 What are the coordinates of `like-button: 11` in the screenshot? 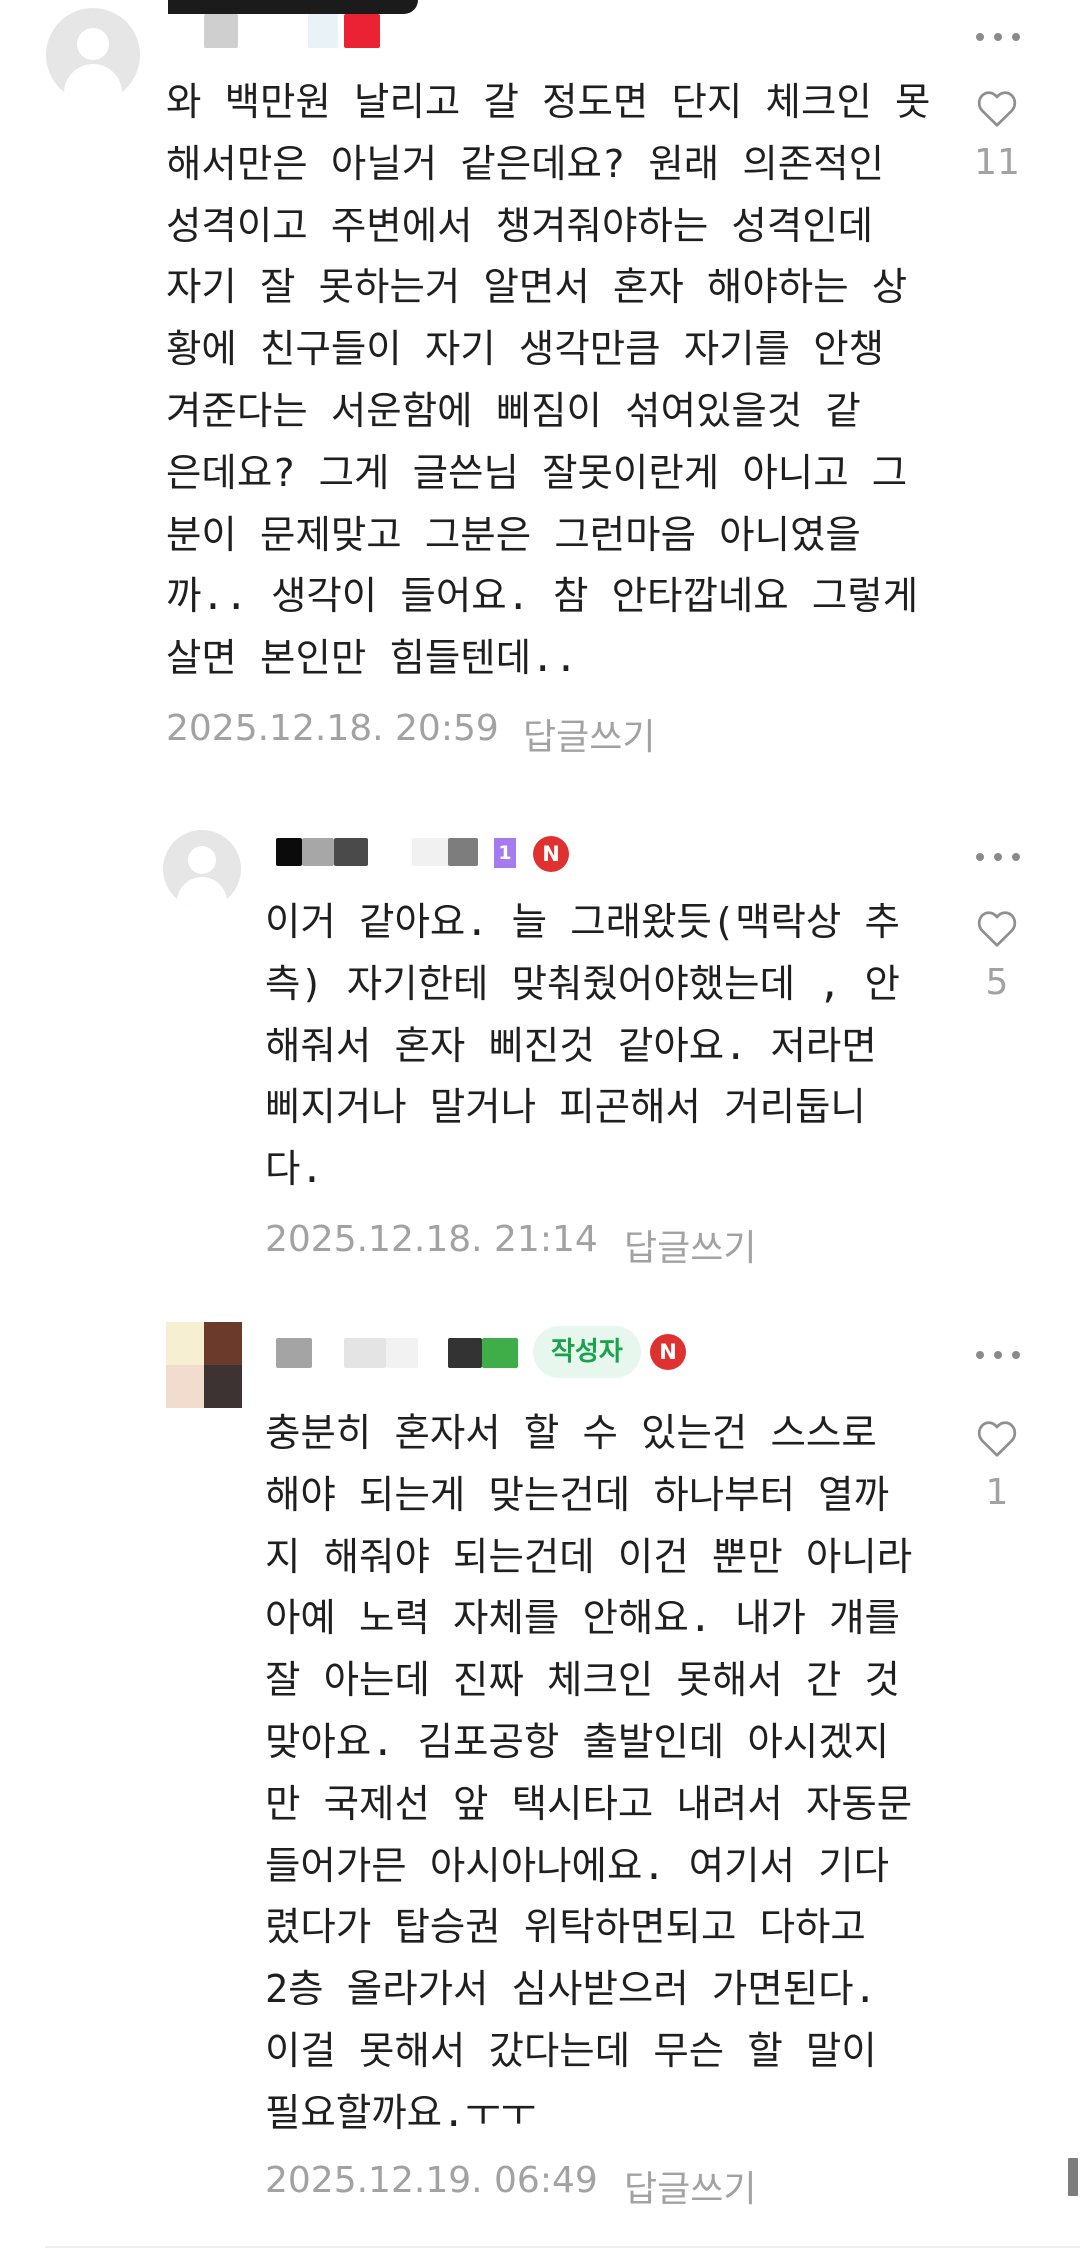 It's located at (997, 135).